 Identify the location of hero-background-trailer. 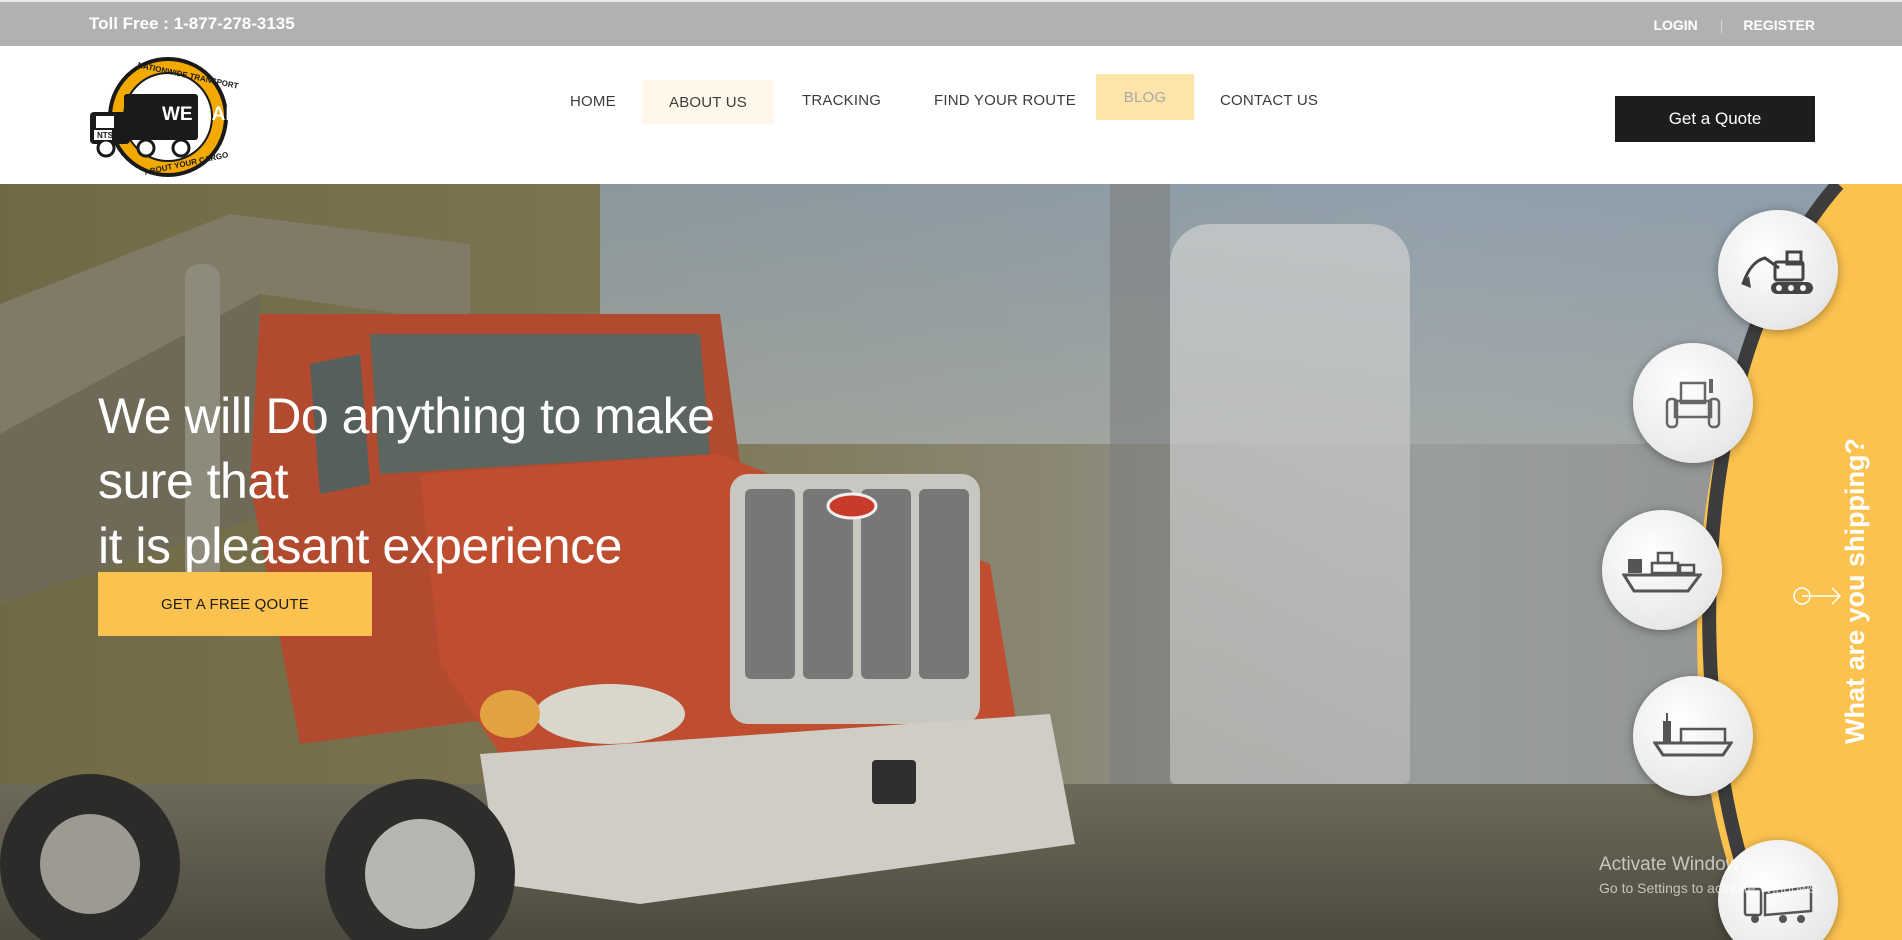
(1290, 504).